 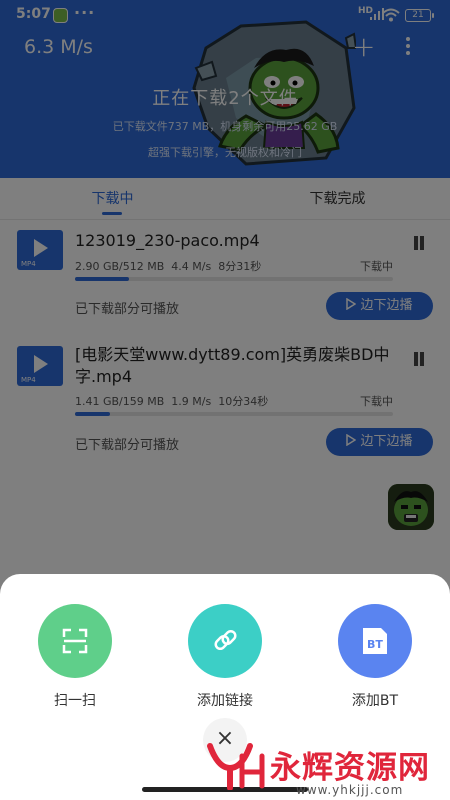 I want to click on add-link-action: 添加链接, so click(x=225, y=657).